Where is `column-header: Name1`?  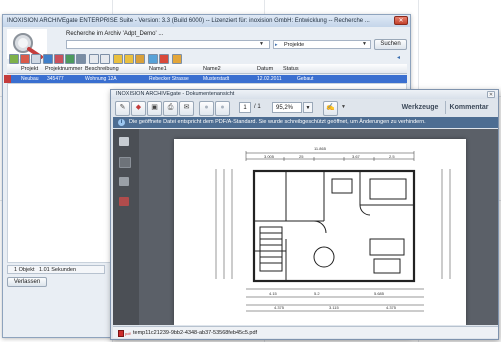 column-header: Name1 is located at coordinates (158, 69).